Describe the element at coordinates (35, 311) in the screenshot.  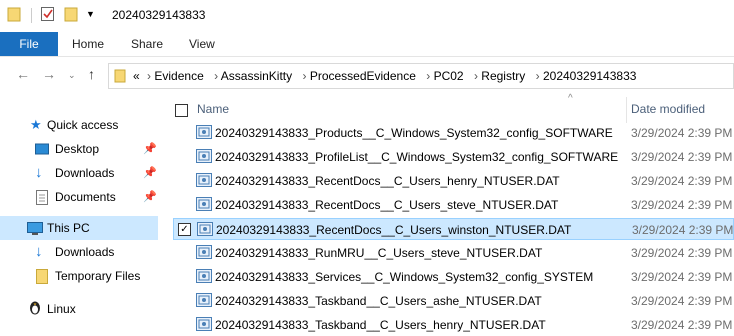
I see `penguin-icon` at that location.